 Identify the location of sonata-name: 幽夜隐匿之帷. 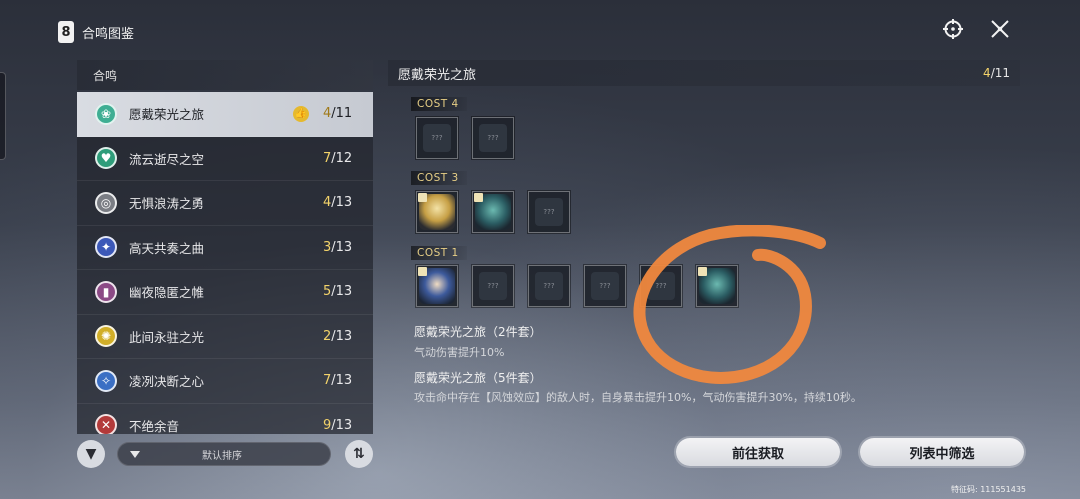
(167, 293).